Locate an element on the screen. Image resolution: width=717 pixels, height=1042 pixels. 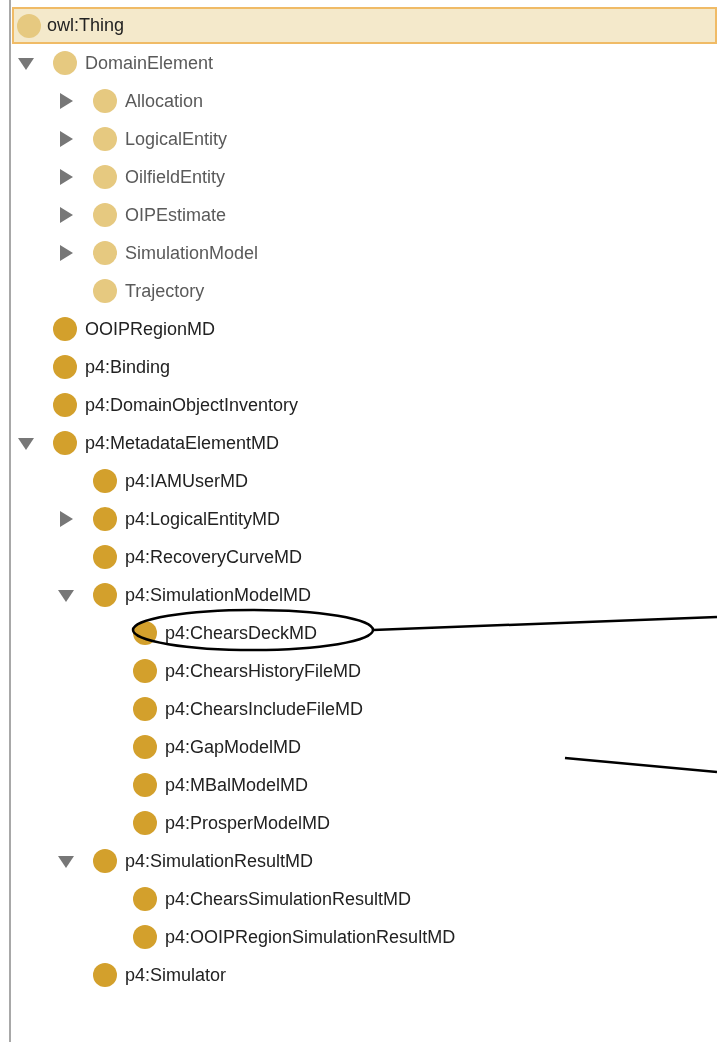
class-label: owl:Thing is located at coordinates (86, 25).